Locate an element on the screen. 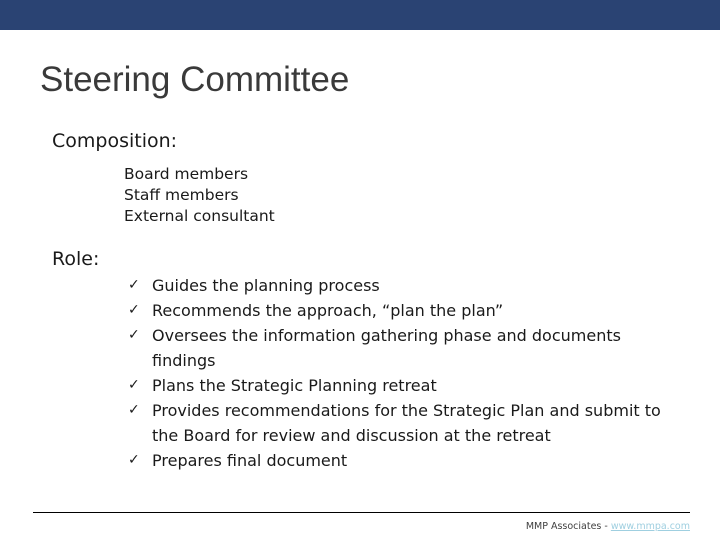  list-item-label: Recommends the approach, “plan the plan” is located at coordinates (328, 310).